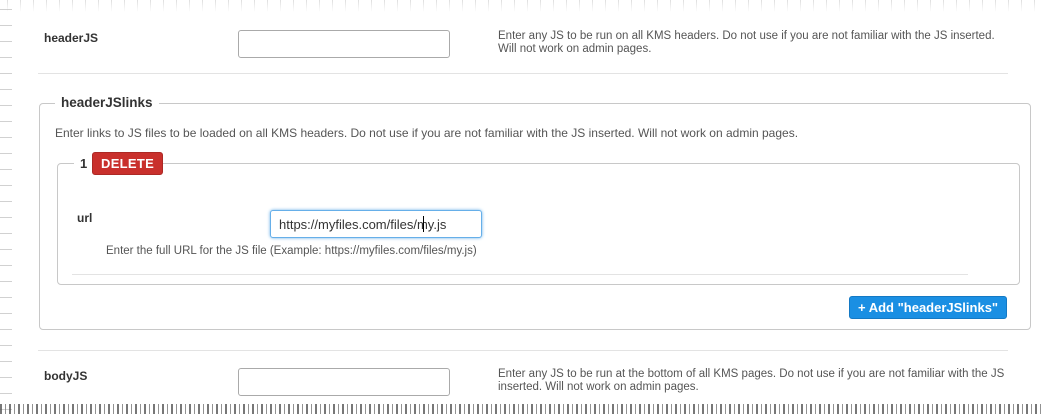 This screenshot has width=1043, height=414. What do you see at coordinates (521, 6) in the screenshot?
I see `torn-top-edge` at bounding box center [521, 6].